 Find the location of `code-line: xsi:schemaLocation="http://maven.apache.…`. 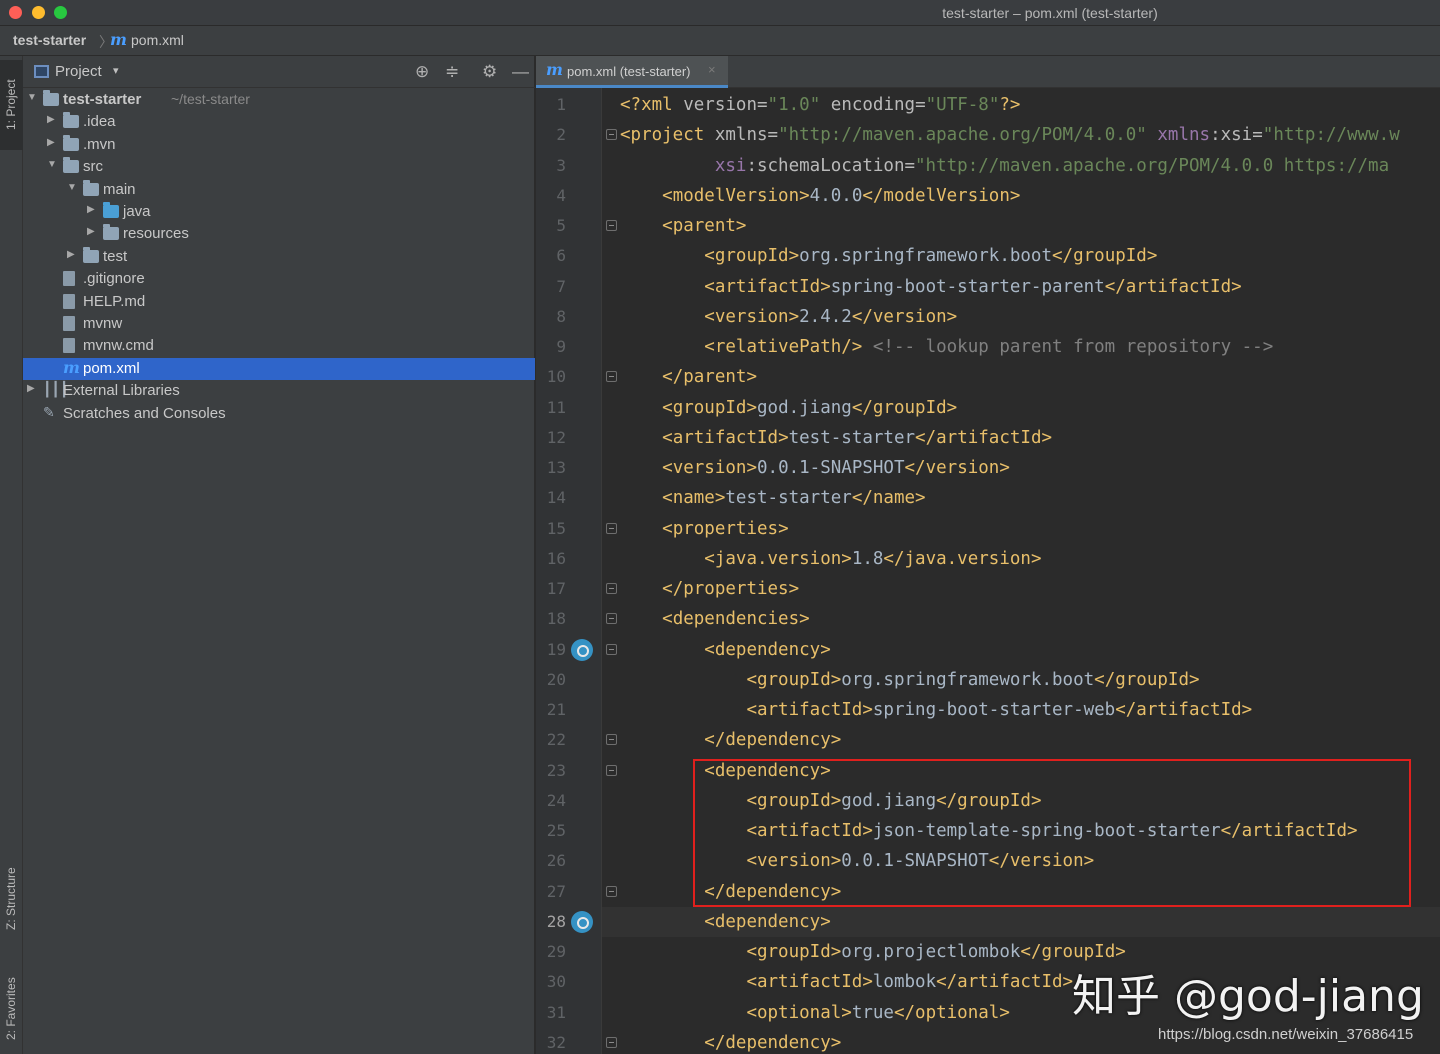

code-line: xsi:schemaLocation="http://maven.apache.… is located at coordinates (1052, 165).